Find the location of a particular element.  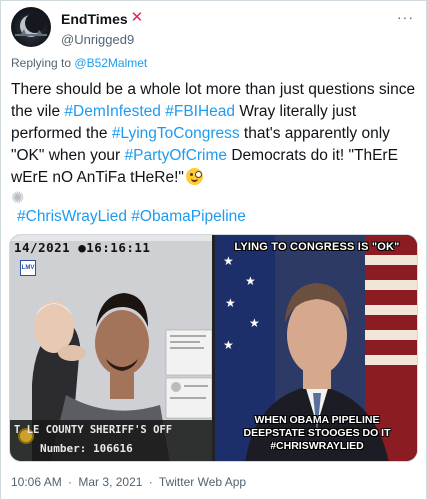

hashtag-link: #PartyOfCrime is located at coordinates (176, 155).